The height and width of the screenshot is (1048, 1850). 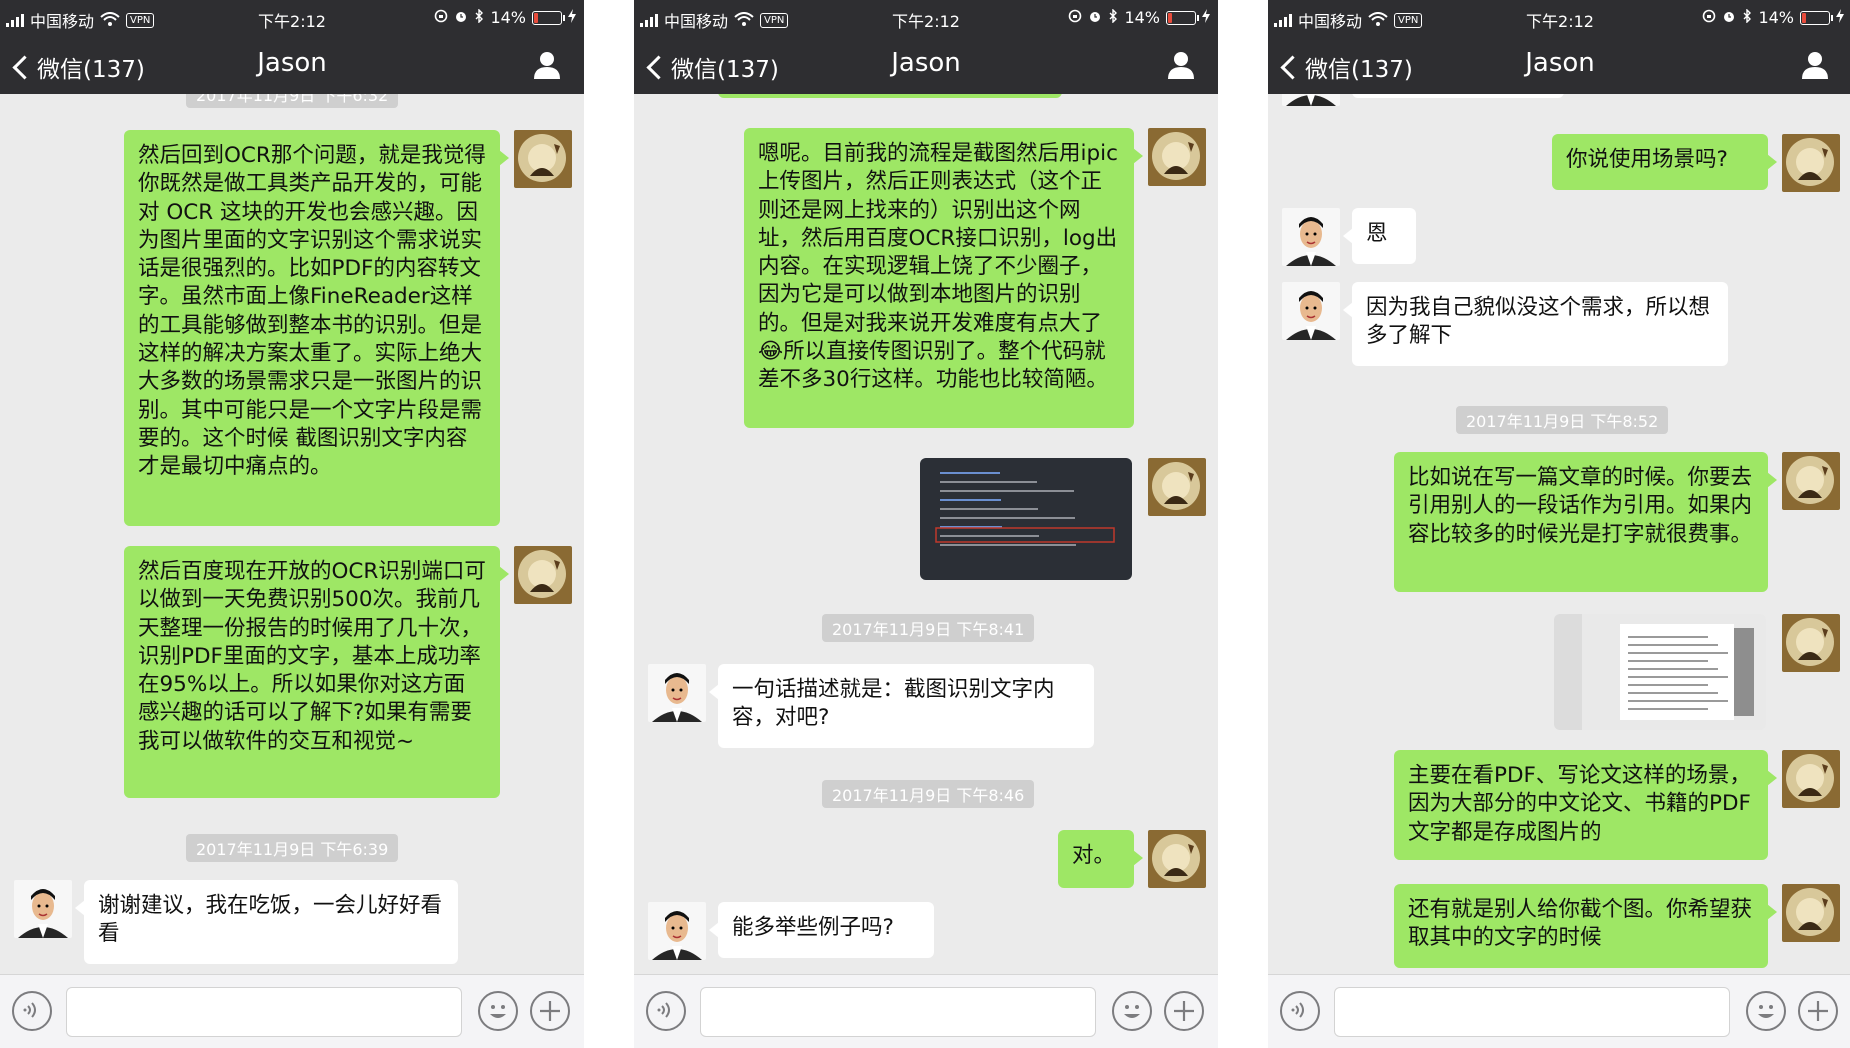 What do you see at coordinates (1585, 926) in the screenshot?
I see `my-message-bubble: 还有就是别人给你截个图。你希望获取其中的文字的时候` at bounding box center [1585, 926].